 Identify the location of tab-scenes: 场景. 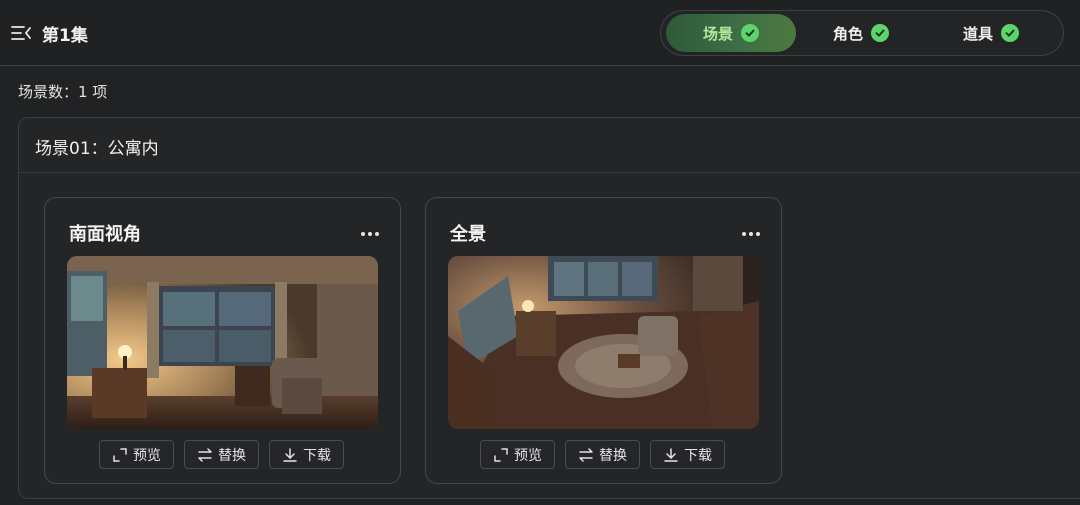
(731, 33).